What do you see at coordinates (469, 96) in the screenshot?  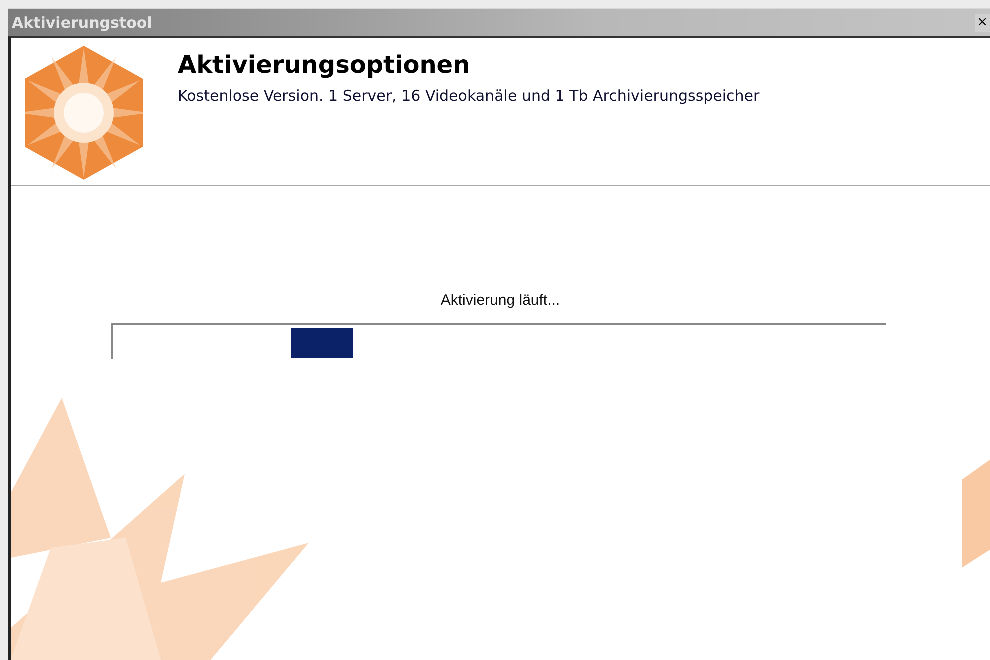 I see `subtitle: Kostenlose Version. 1 Server, 16 Videokanäle und 1 Tb Archivierungsspeicher` at bounding box center [469, 96].